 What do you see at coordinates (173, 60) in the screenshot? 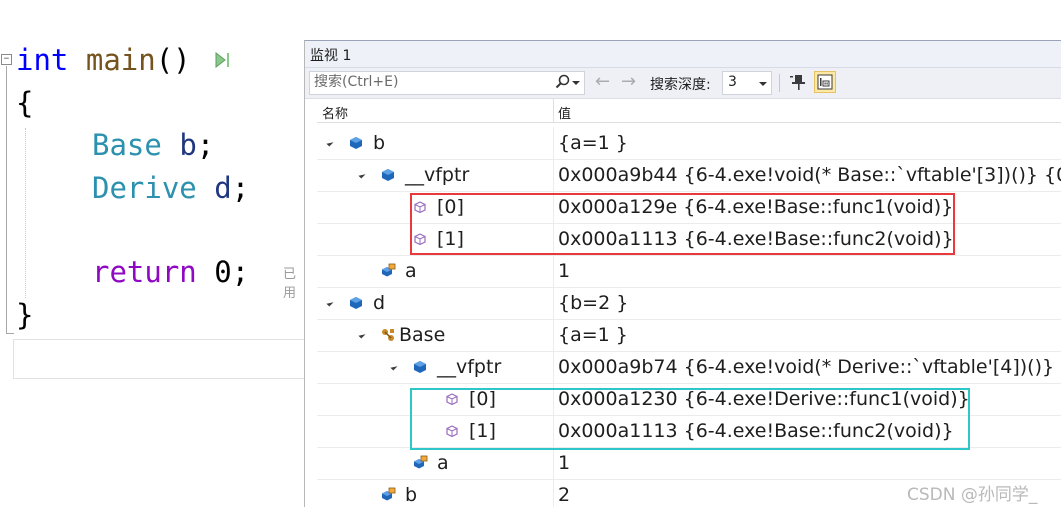
I see `paren: ()` at bounding box center [173, 60].